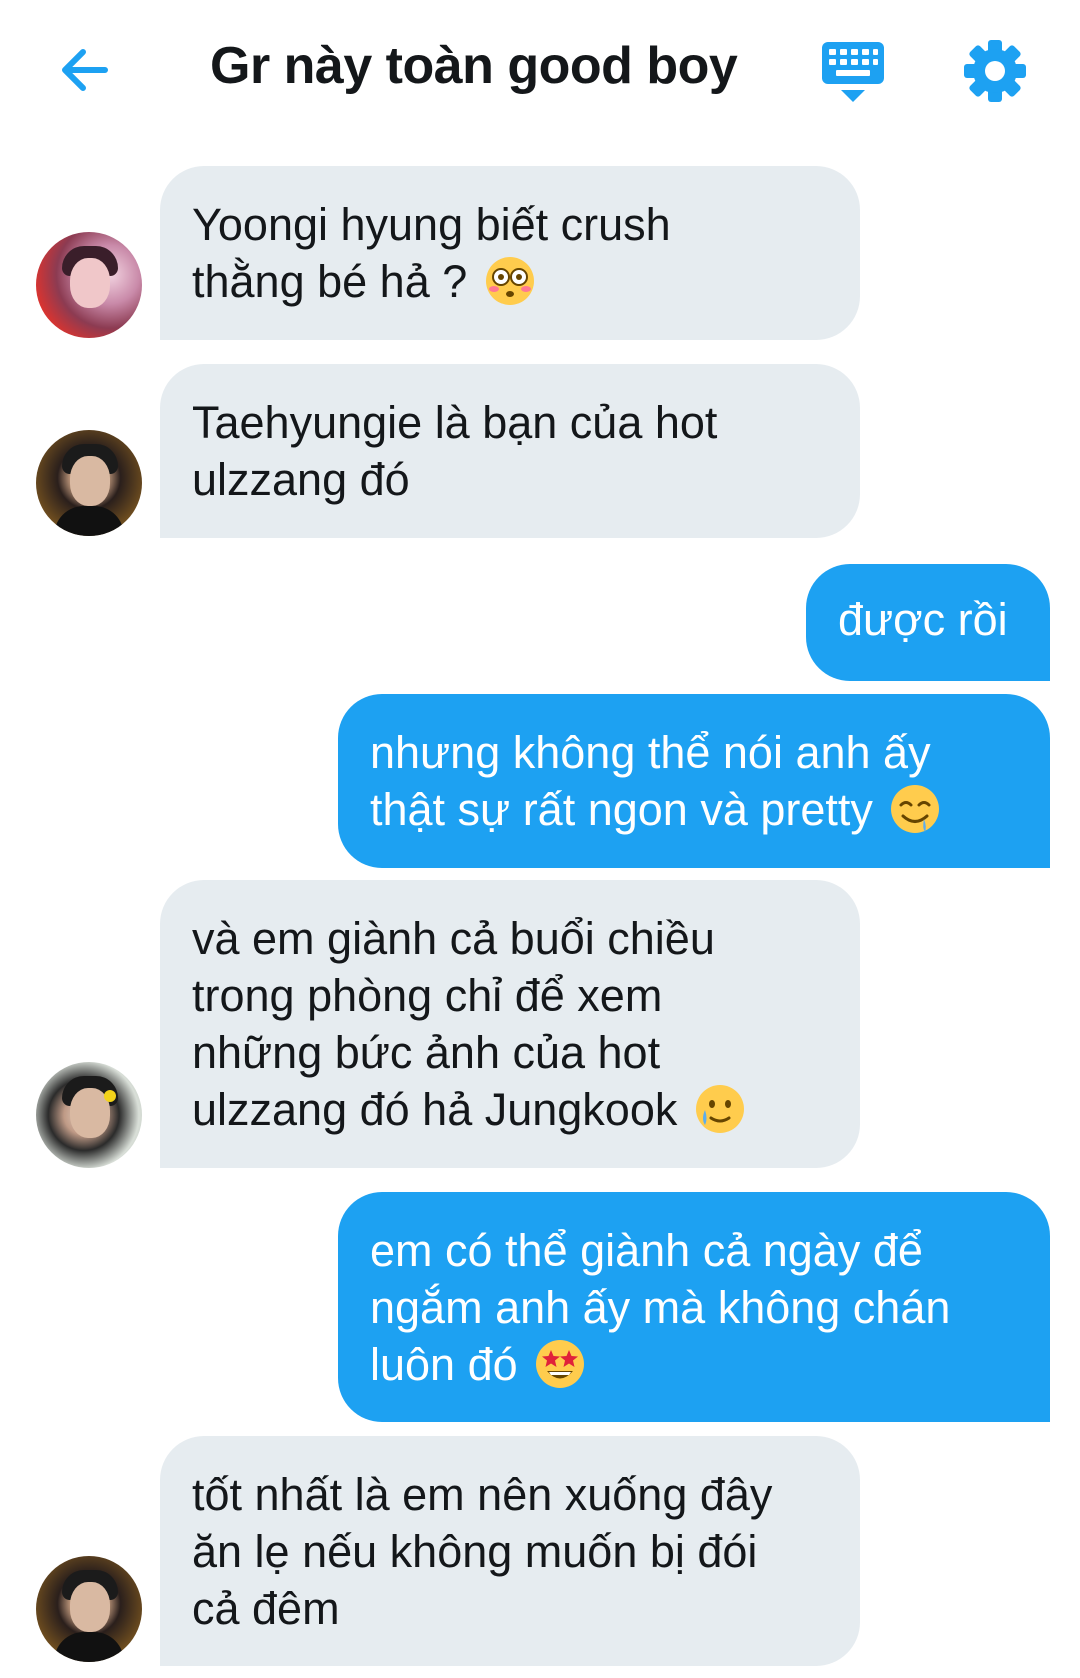 Image resolution: width=1080 pixels, height=1678 pixels. I want to click on message-line: được rồi, so click(923, 619).